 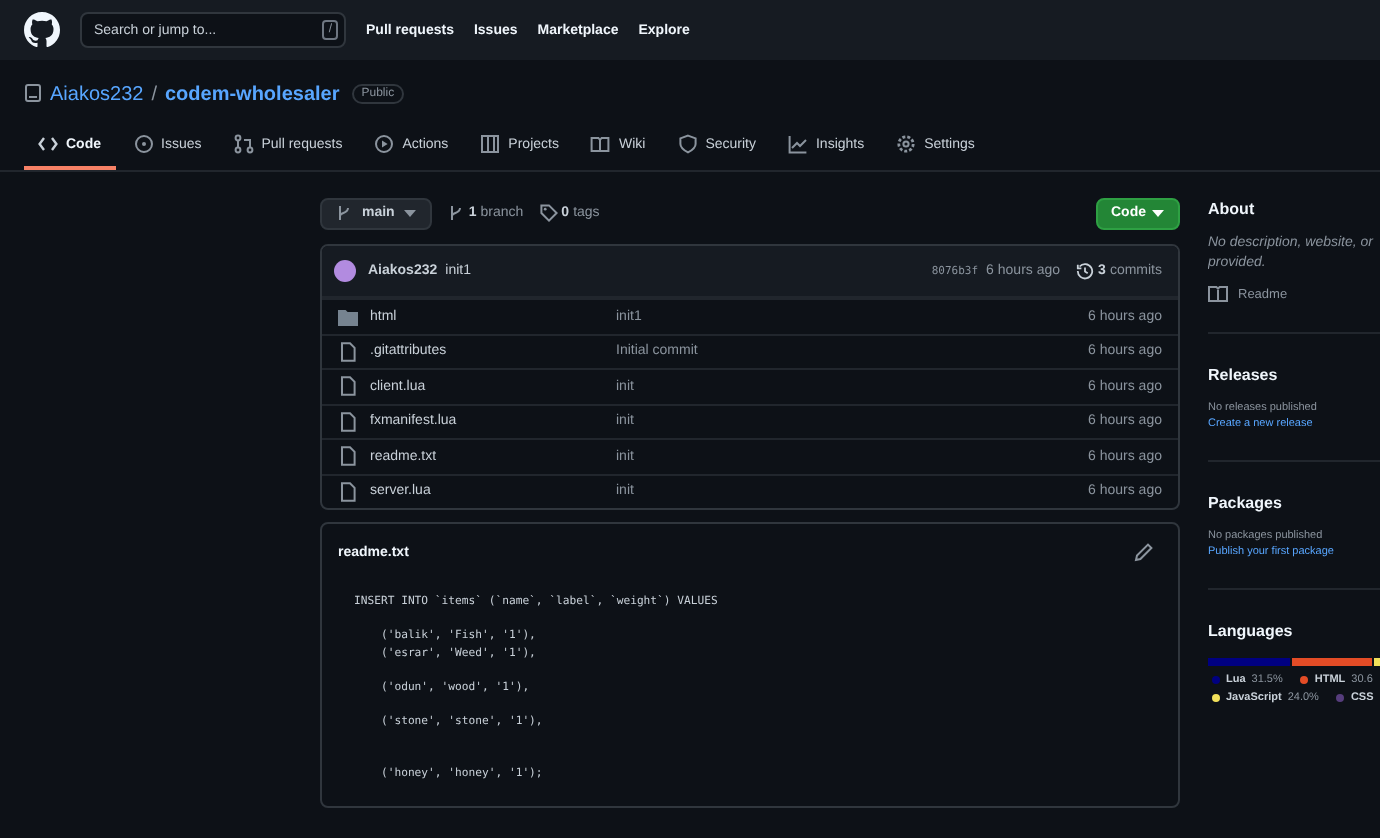 I want to click on section-title: Releases, so click(x=1244, y=374).